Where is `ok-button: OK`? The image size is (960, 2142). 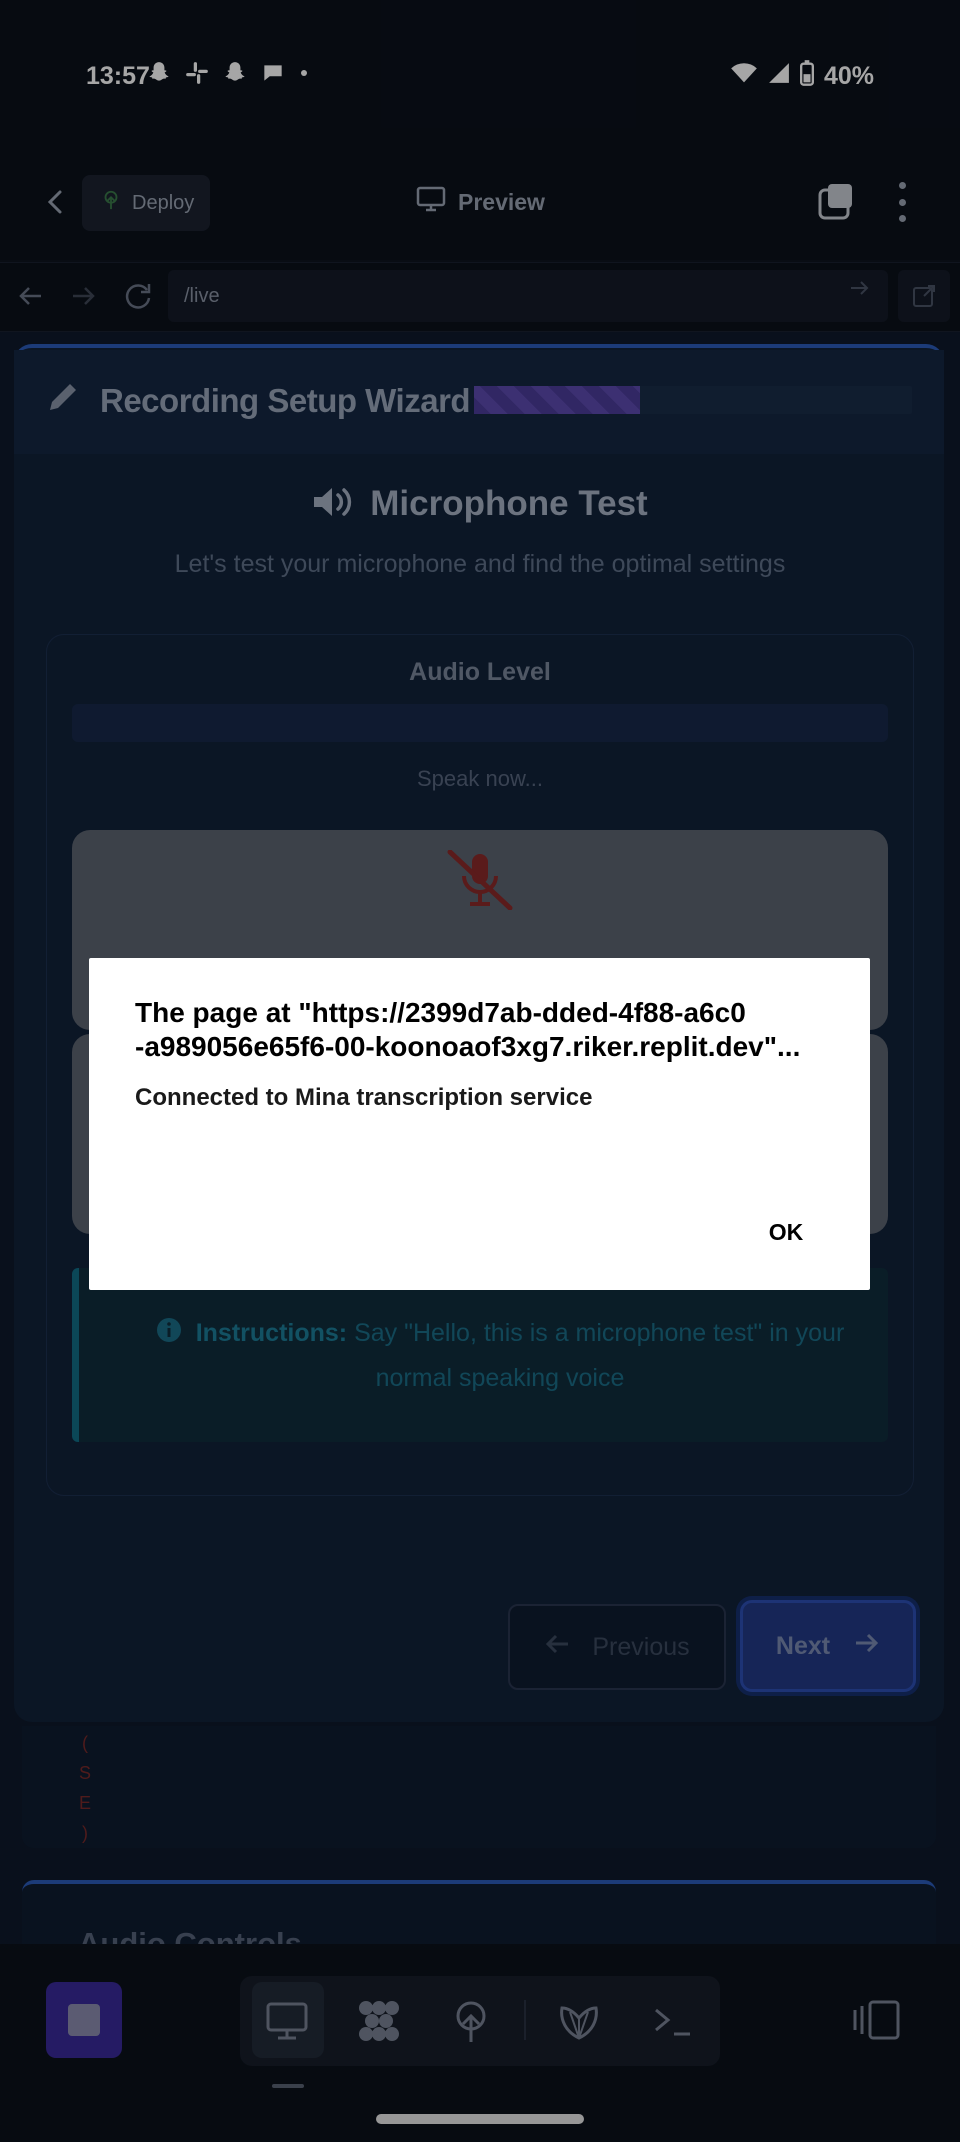
ok-button: OK is located at coordinates (786, 1232).